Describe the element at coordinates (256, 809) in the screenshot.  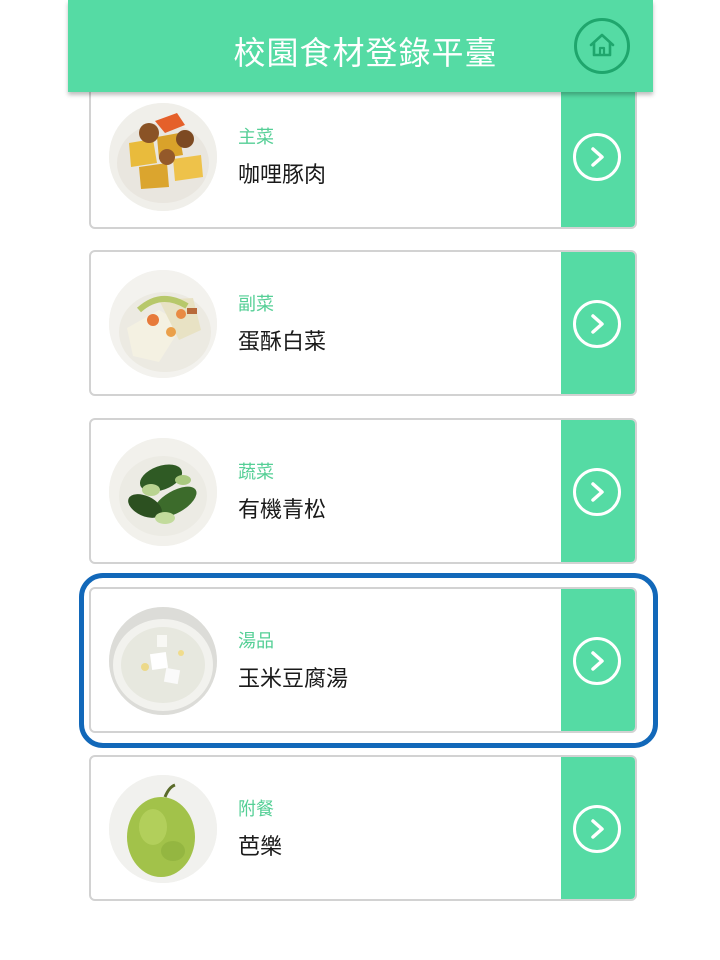
I see `category-label: 附餐` at that location.